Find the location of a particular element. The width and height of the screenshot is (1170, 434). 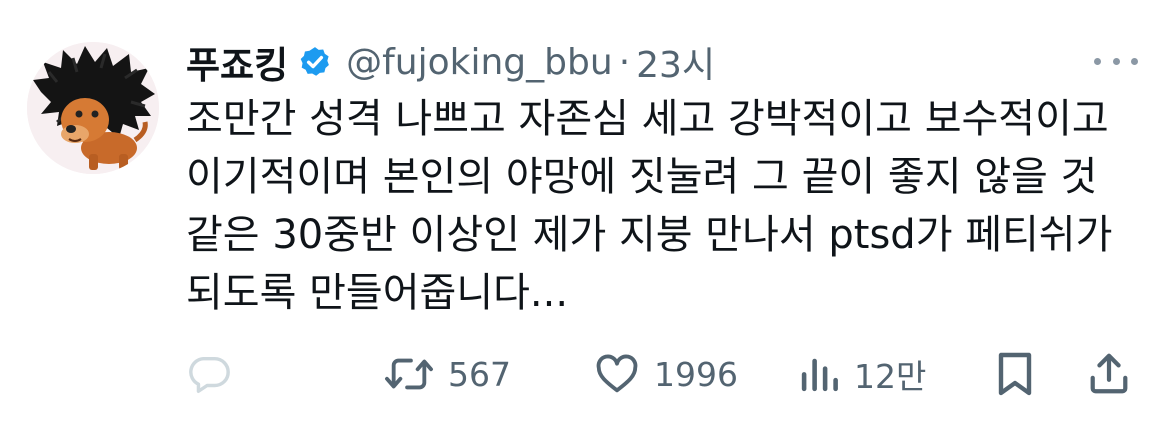

action-bar: 567 1996 12만 is located at coordinates (666, 374).